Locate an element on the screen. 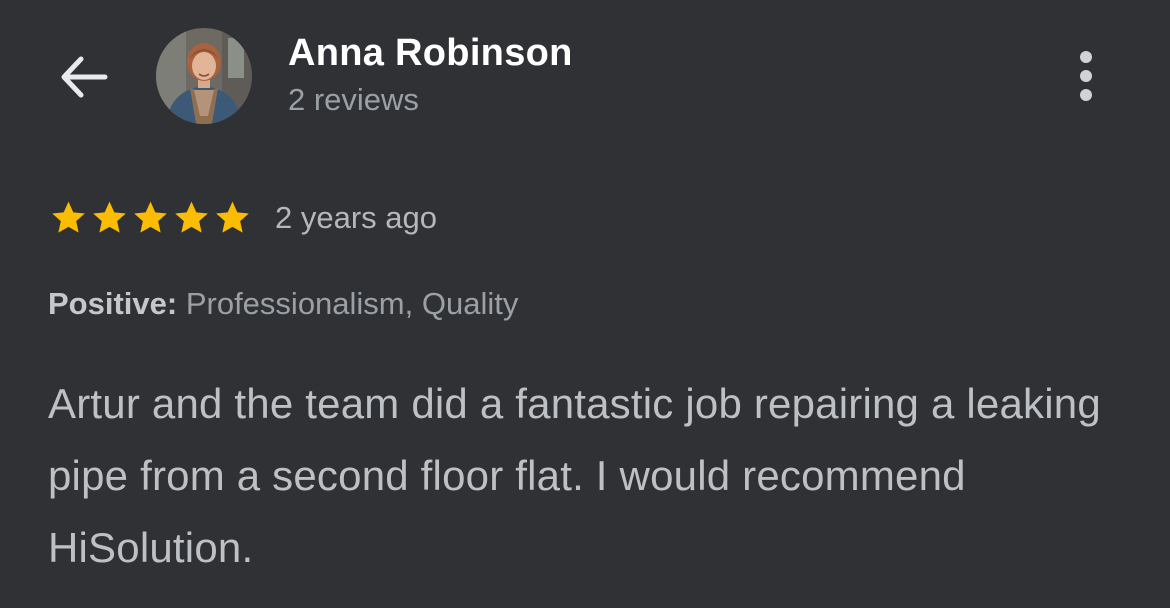 This screenshot has height=608, width=1170. attributes-label: Positive: is located at coordinates (113, 303).